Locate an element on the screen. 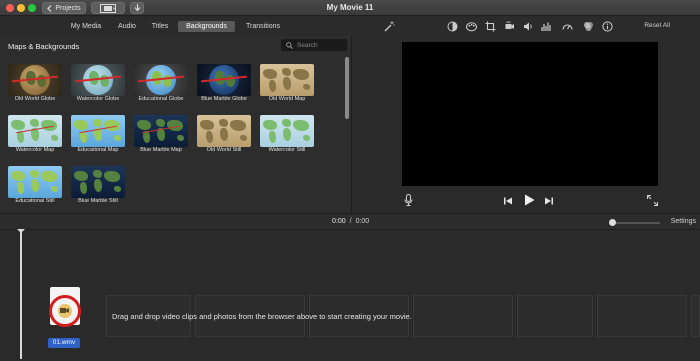 The image size is (700, 361). scrollbar-thumb is located at coordinates (347, 88).